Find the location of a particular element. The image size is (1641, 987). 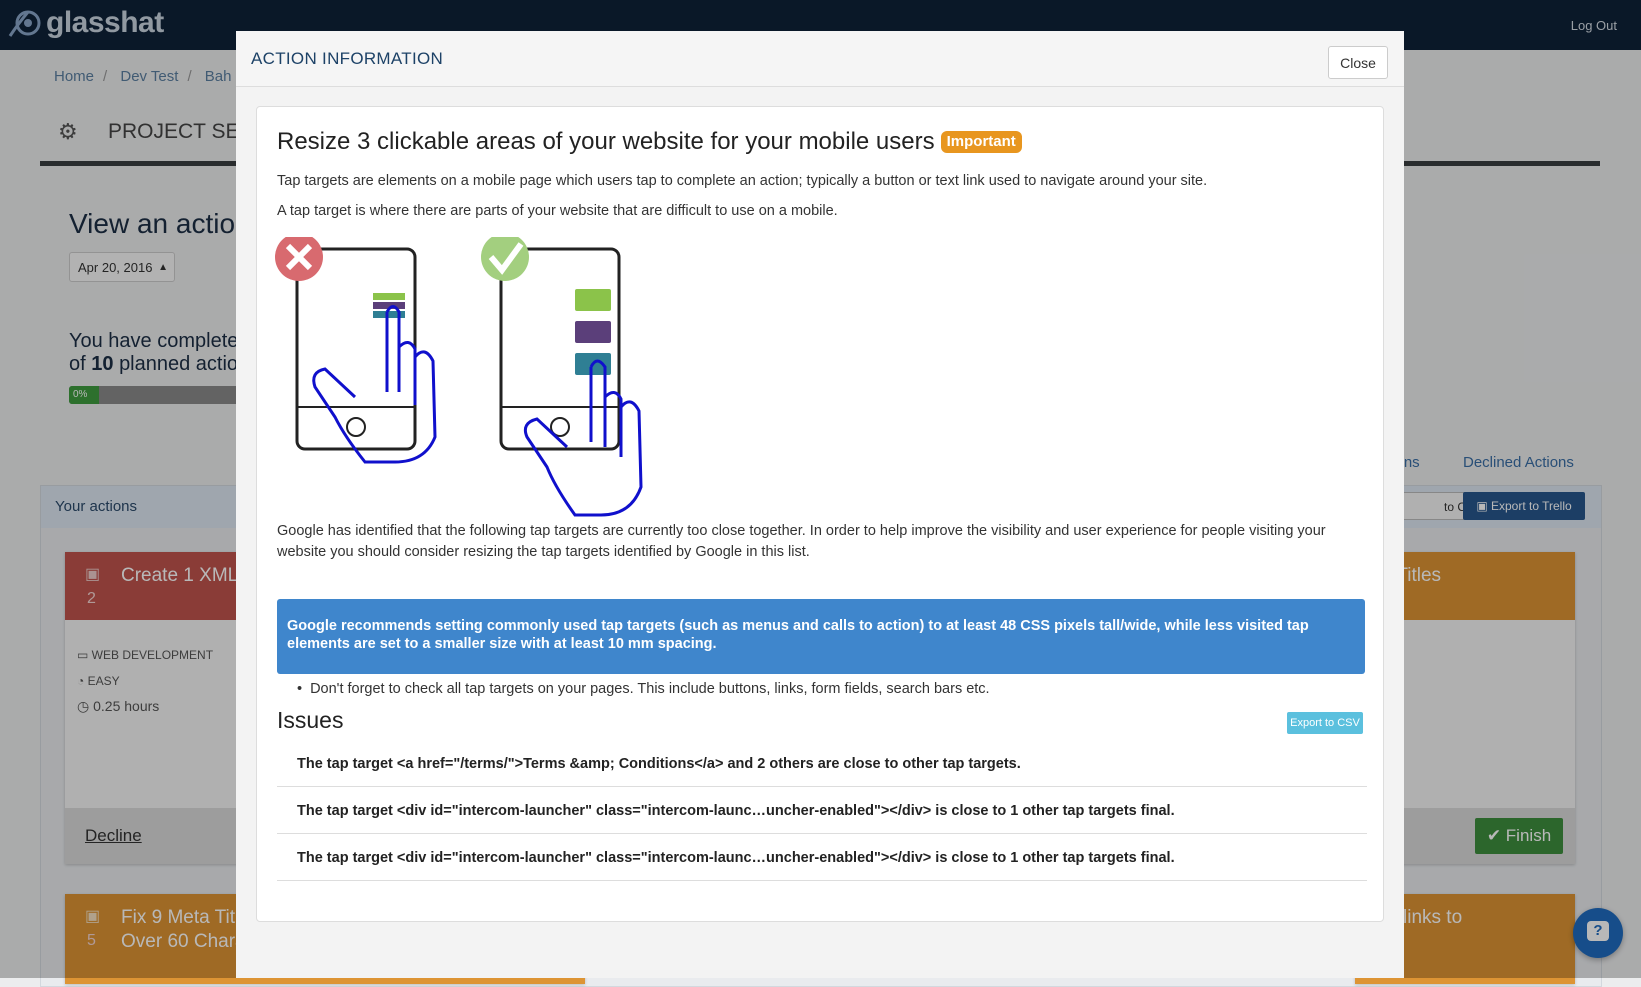

export-csv-button: Export to CSV is located at coordinates (1325, 723).